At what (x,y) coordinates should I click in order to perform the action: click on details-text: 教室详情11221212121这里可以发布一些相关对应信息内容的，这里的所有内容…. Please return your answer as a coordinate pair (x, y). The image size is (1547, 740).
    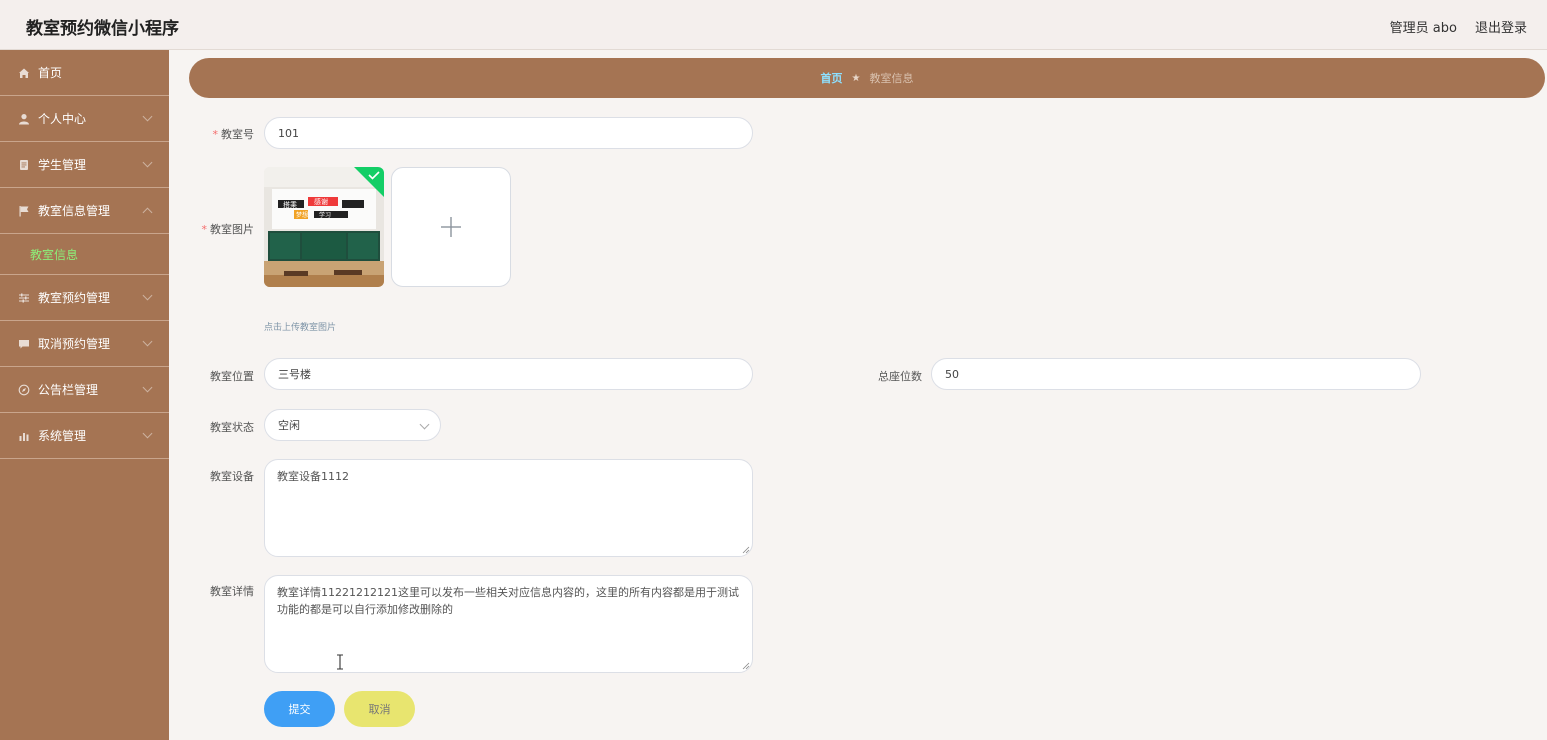
    Looking at the image, I should click on (508, 601).